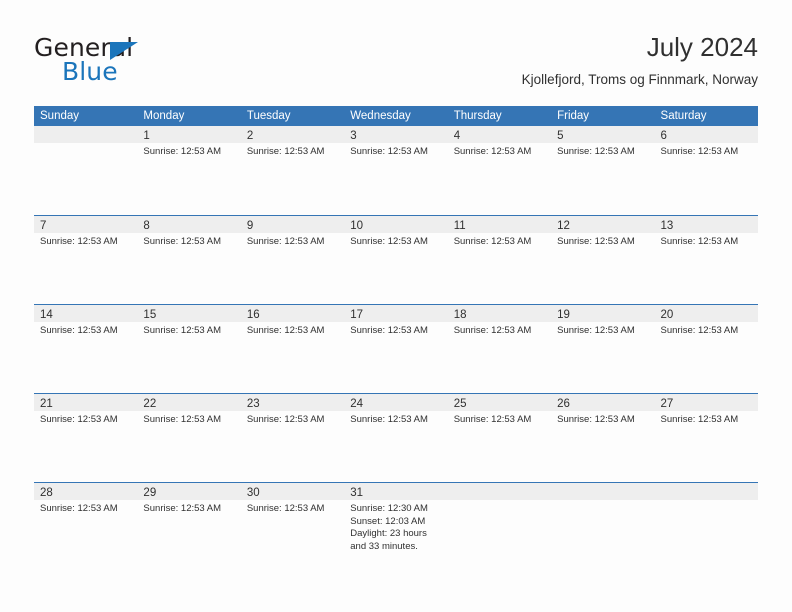  What do you see at coordinates (667, 404) in the screenshot?
I see `day-number: 27` at bounding box center [667, 404].